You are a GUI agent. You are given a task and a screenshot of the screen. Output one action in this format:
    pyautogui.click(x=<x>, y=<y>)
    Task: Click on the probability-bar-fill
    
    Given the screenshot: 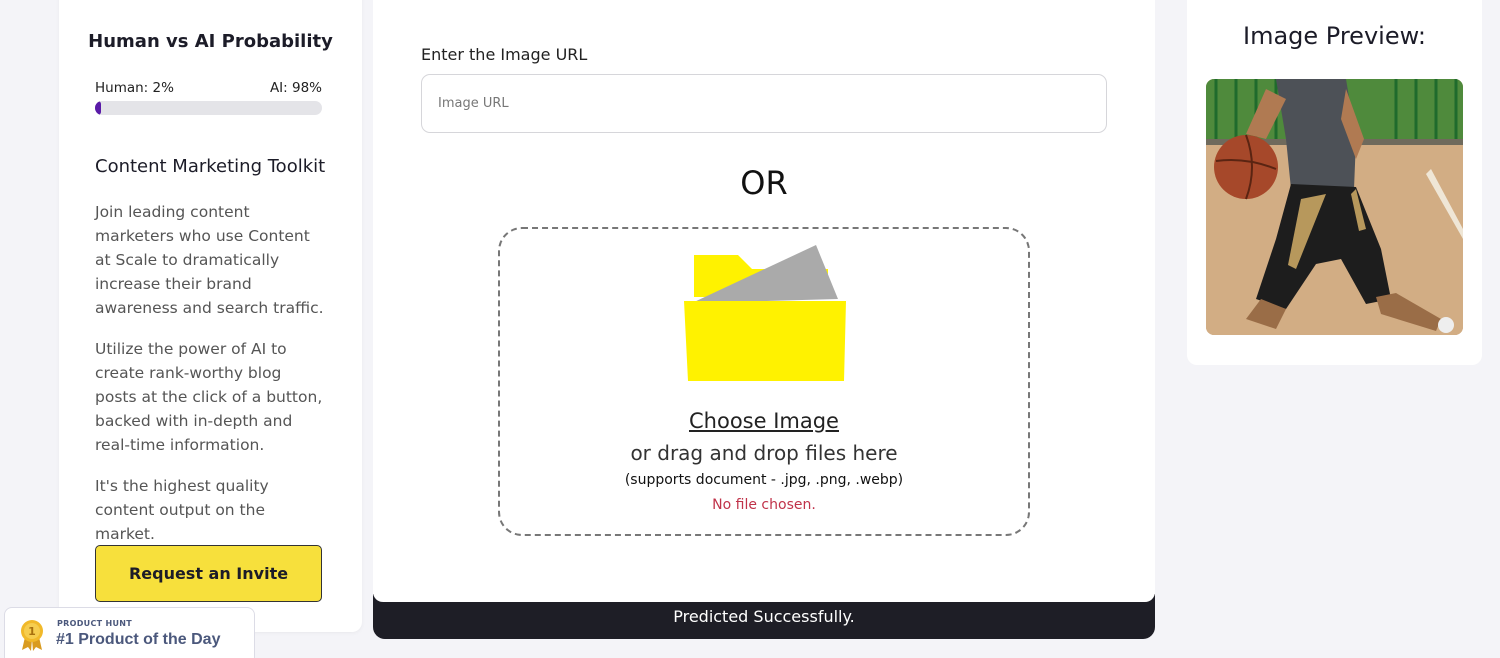 What is the action you would take?
    pyautogui.click(x=98, y=108)
    